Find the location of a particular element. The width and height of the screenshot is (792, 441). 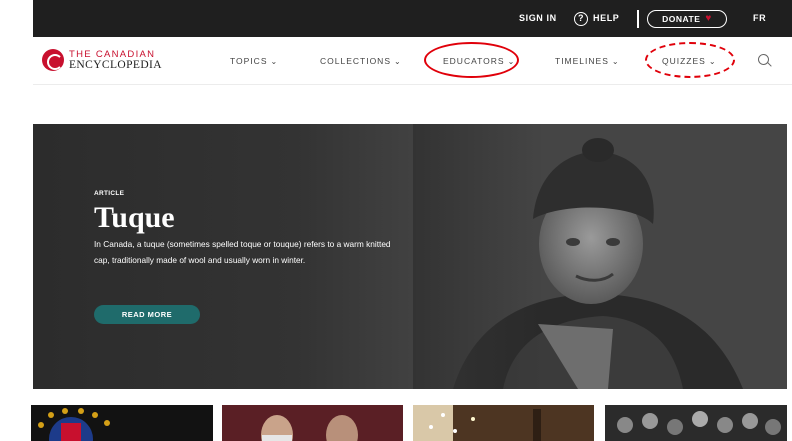

help-link: ? HELP is located at coordinates (596, 18).